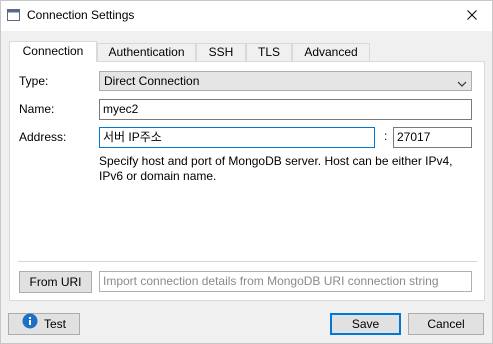 Image resolution: width=493 pixels, height=344 pixels. Describe the element at coordinates (53, 51) in the screenshot. I see `tab-connection: Connection` at that location.